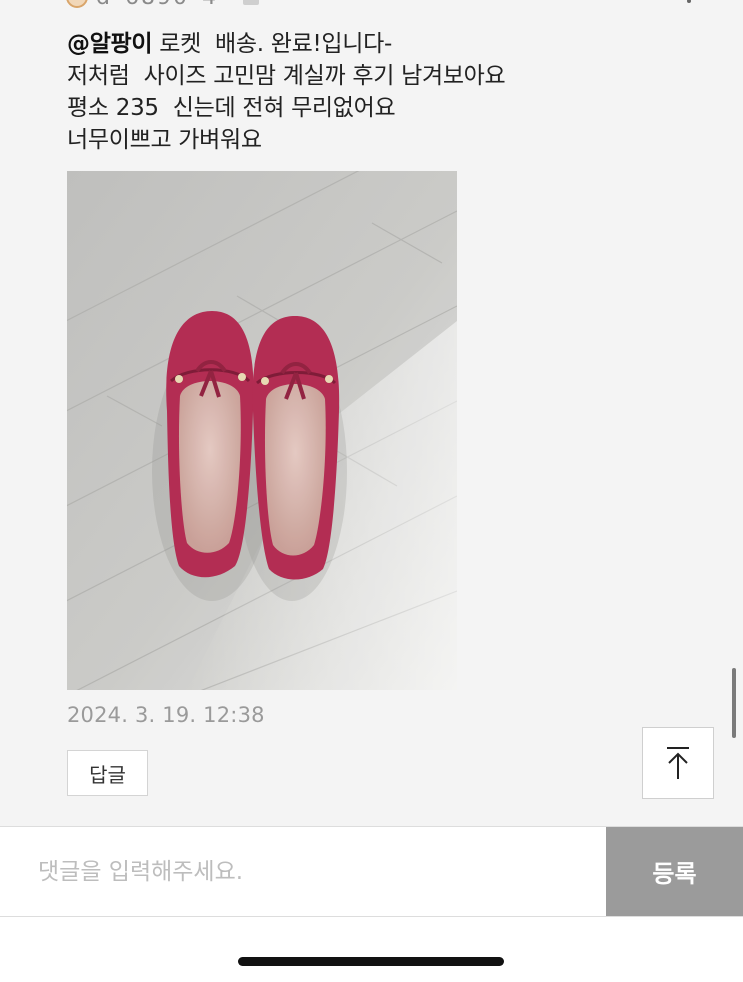  Describe the element at coordinates (77, 4) in the screenshot. I see `avatar` at that location.